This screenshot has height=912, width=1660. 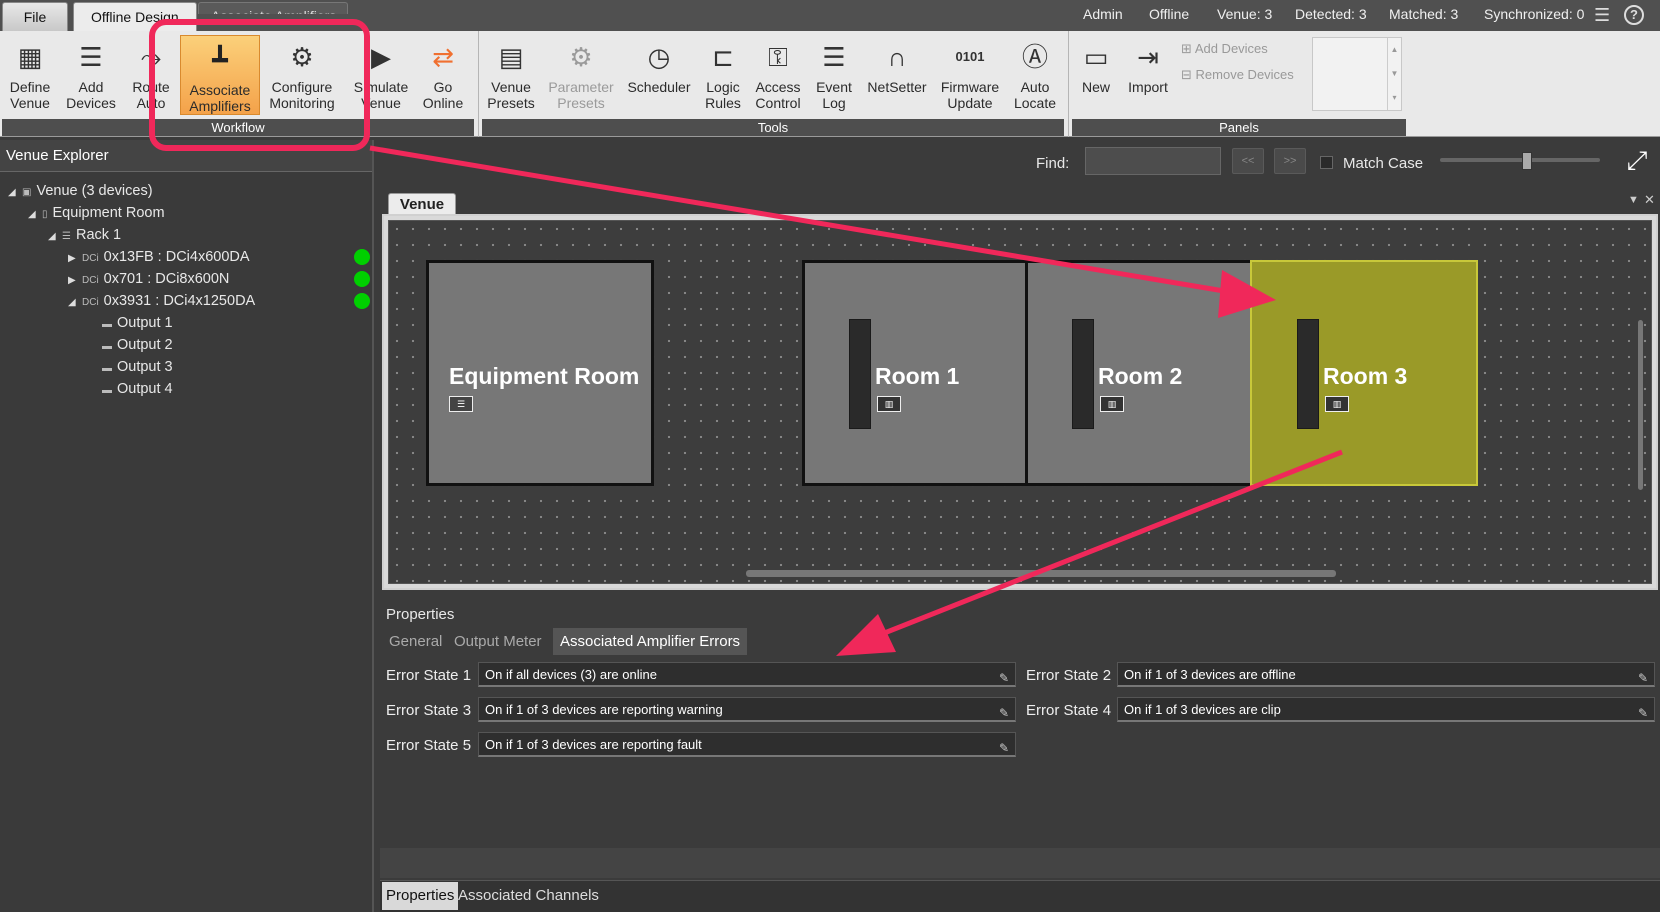 I want to click on access-control-button: ⚿ Access Control, so click(x=778, y=74).